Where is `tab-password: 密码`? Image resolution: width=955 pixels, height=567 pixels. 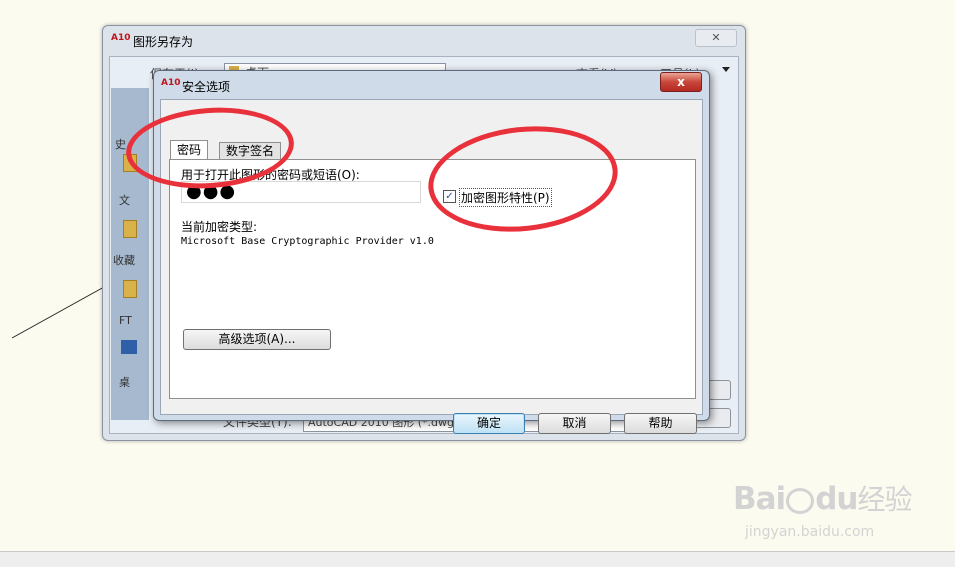
tab-password: 密码 is located at coordinates (189, 149).